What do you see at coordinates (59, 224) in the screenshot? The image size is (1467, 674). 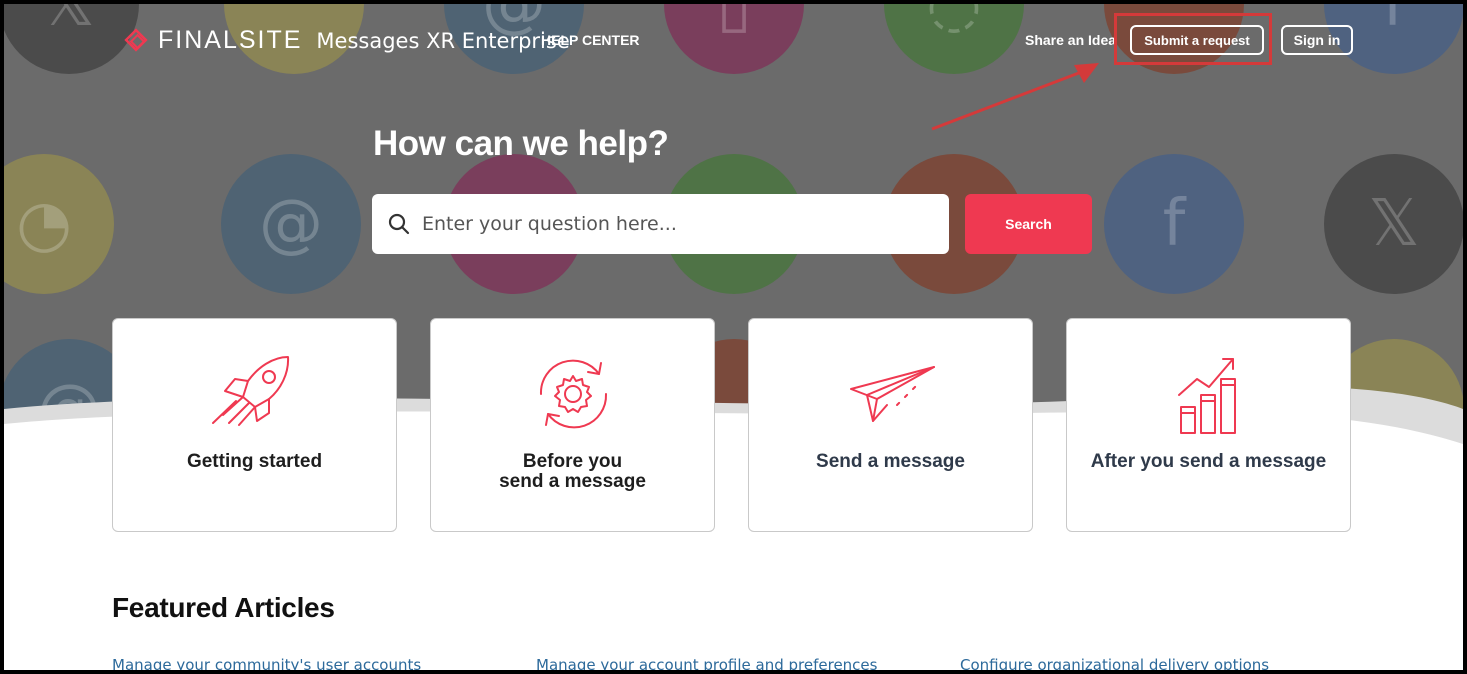 I see `rss-bubble-icon: ◔` at bounding box center [59, 224].